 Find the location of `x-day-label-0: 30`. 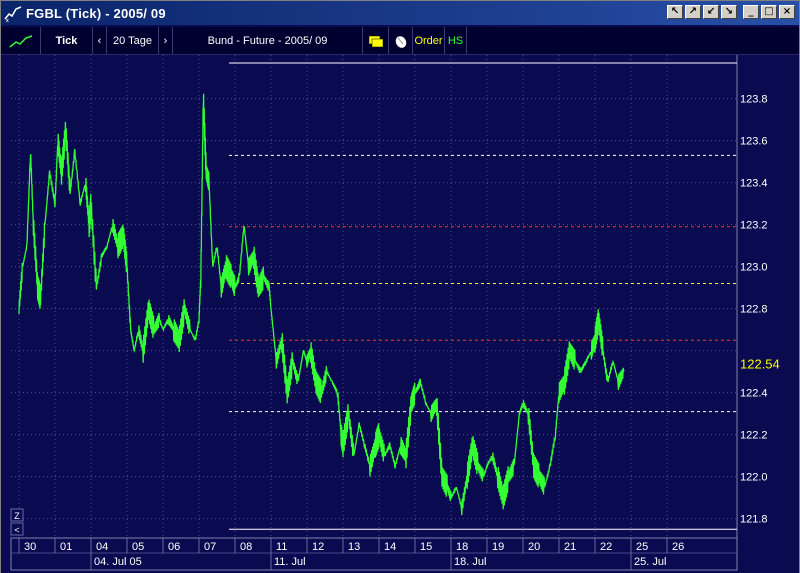

x-day-label-0: 30 is located at coordinates (30, 547).